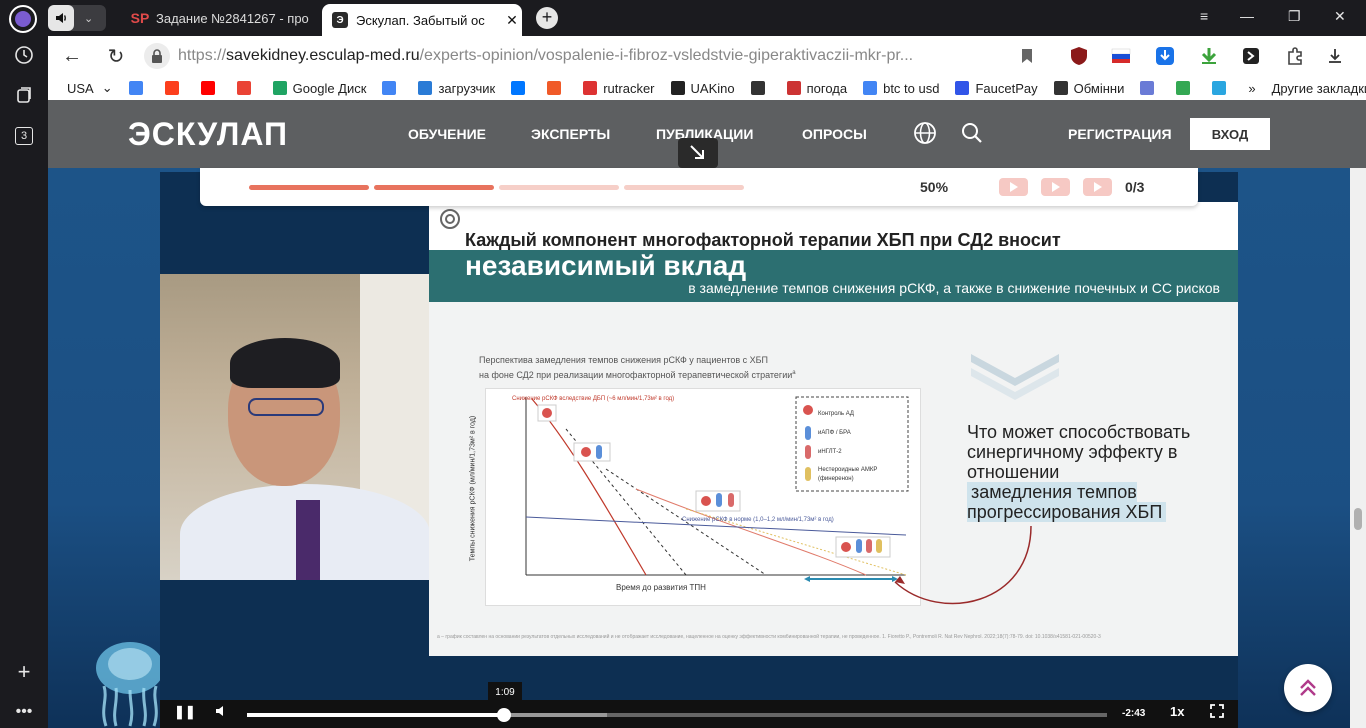 The image size is (1366, 728). Describe the element at coordinates (1222, 88) in the screenshot. I see `bookmark-star` at that location.